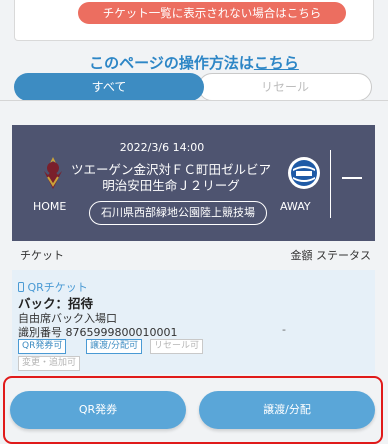  Describe the element at coordinates (49, 363) in the screenshot. I see `tag-change-add: 変更・追加可` at that location.